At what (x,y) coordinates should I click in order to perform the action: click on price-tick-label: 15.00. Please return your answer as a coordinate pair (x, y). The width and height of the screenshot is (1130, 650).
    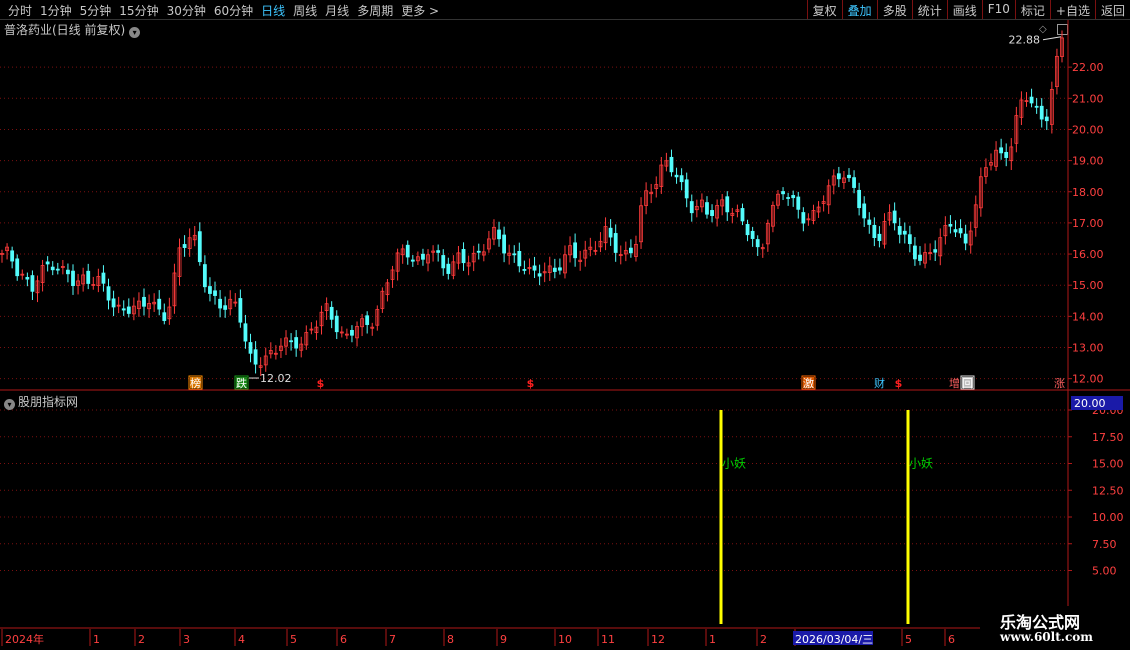
    Looking at the image, I should click on (1088, 285).